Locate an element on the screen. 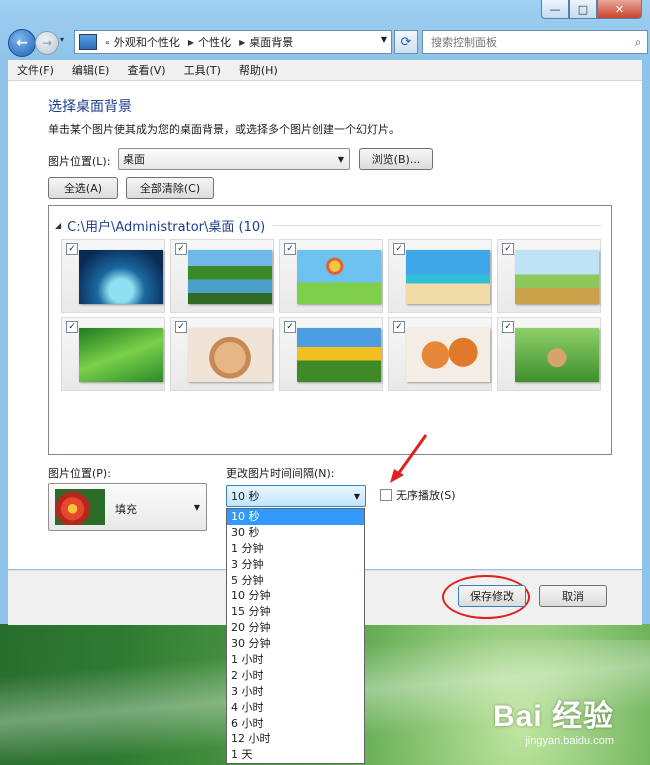 The image size is (650, 765). chevron-down-icon: ▼ is located at coordinates (340, 159).